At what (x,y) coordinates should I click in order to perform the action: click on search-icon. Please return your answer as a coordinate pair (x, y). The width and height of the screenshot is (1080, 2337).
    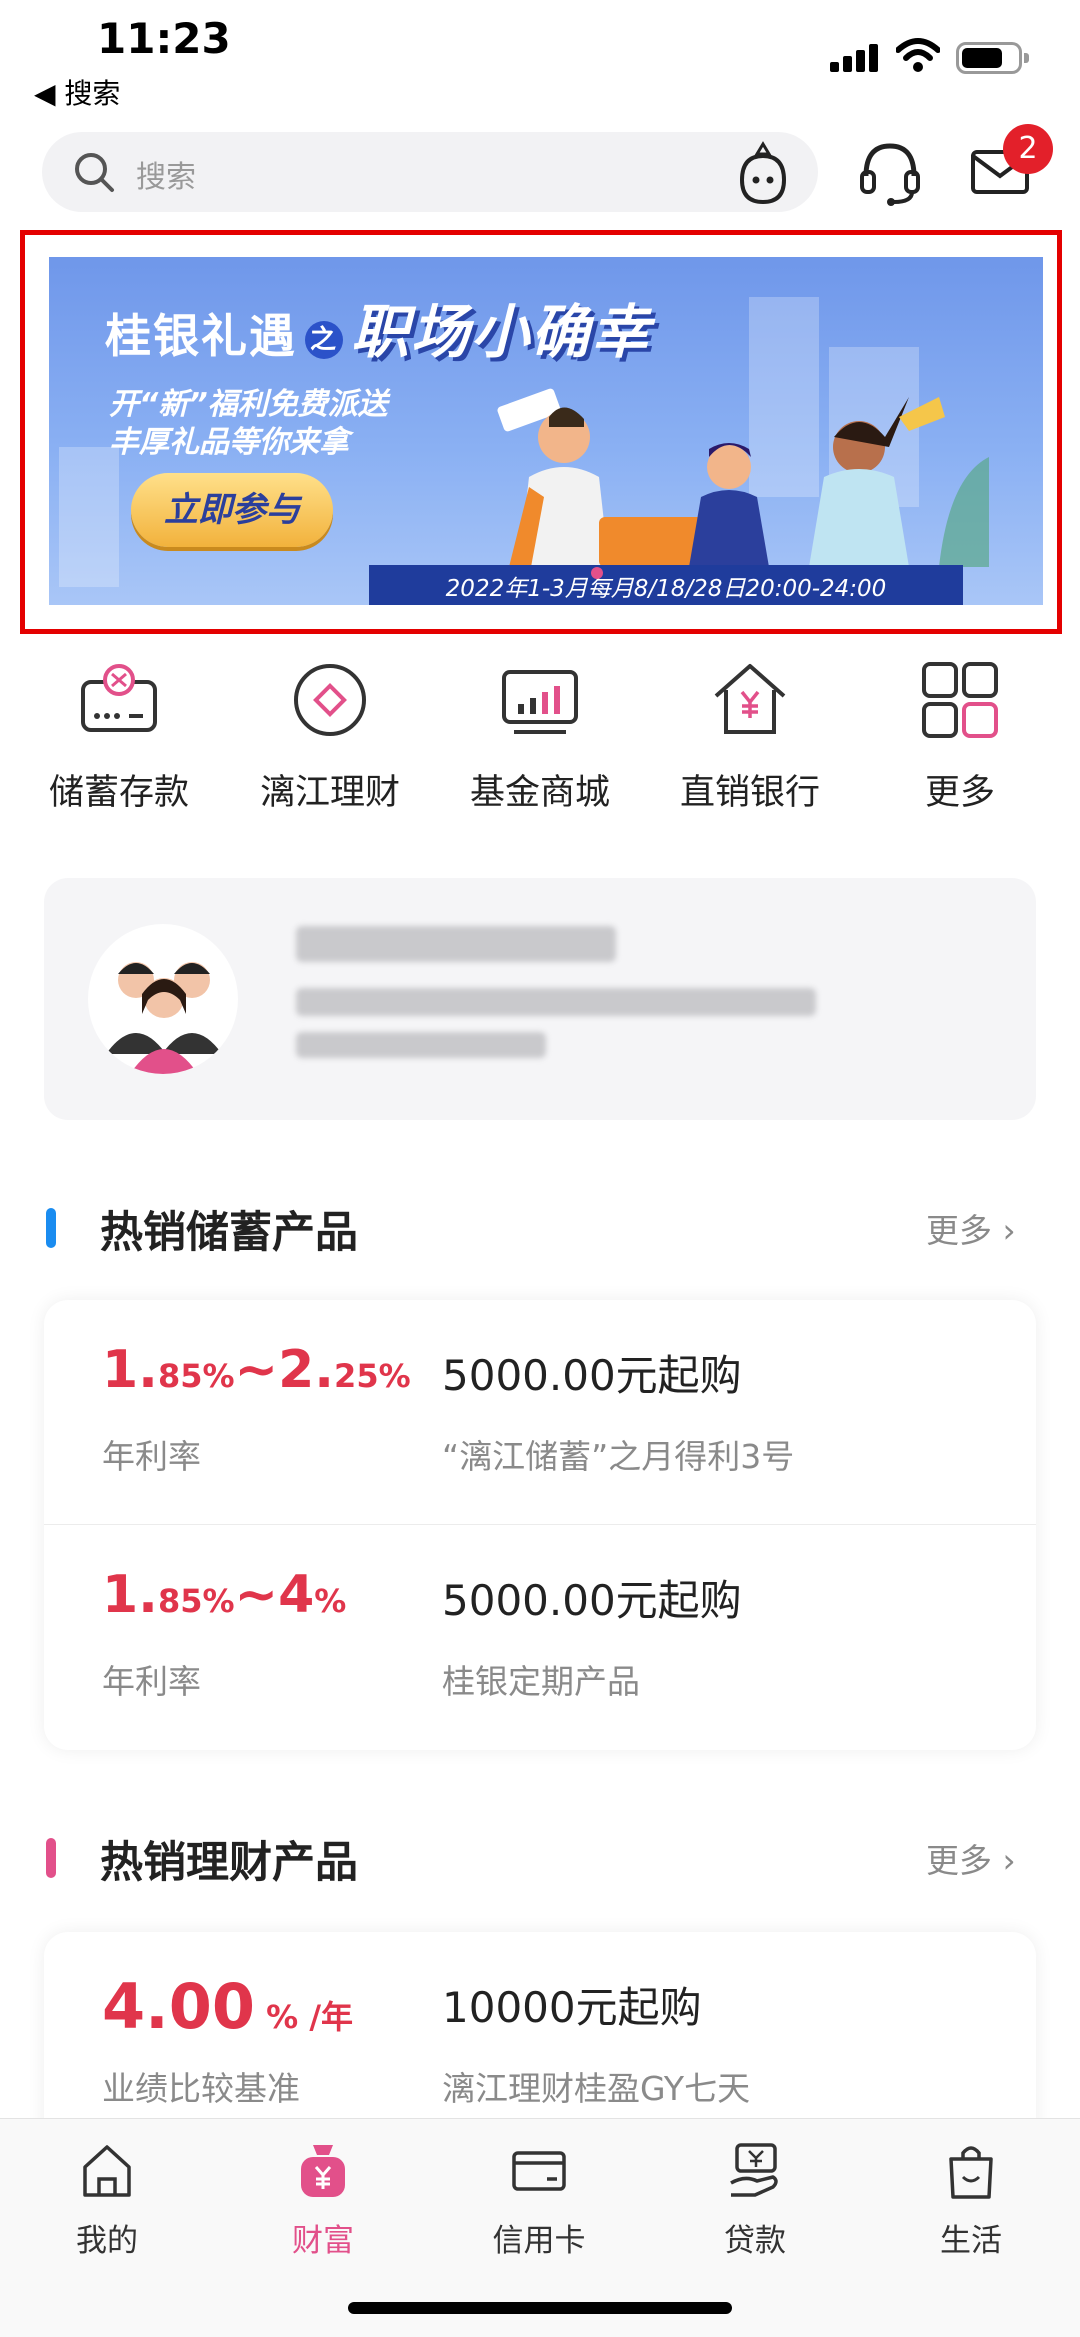
    Looking at the image, I should click on (94, 172).